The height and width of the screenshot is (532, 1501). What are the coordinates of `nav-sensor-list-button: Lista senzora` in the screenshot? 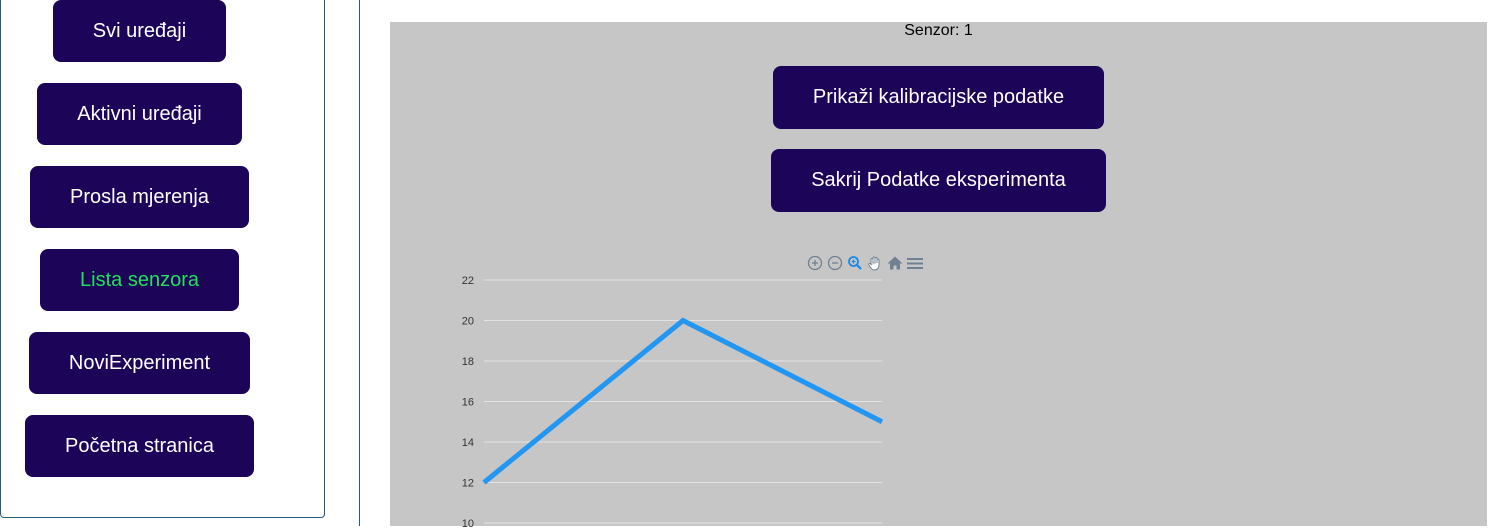 It's located at (139, 280).